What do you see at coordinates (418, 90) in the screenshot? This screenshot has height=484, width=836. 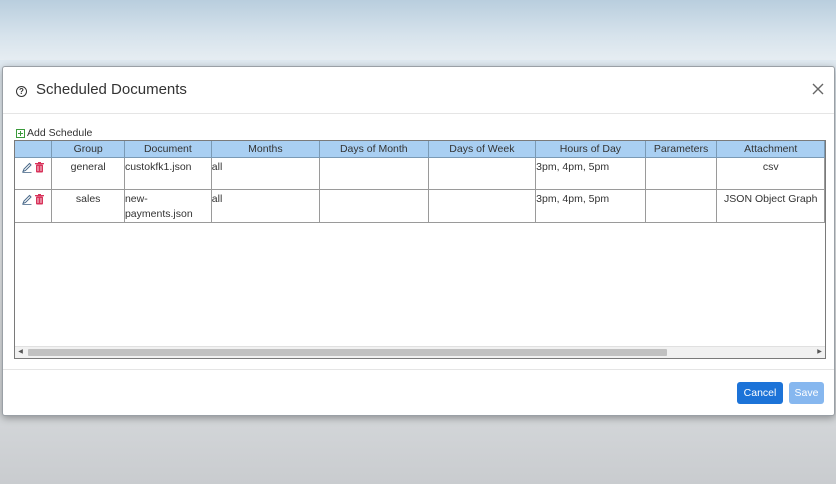 I see `dialog-header: ? Scheduled Documents` at bounding box center [418, 90].